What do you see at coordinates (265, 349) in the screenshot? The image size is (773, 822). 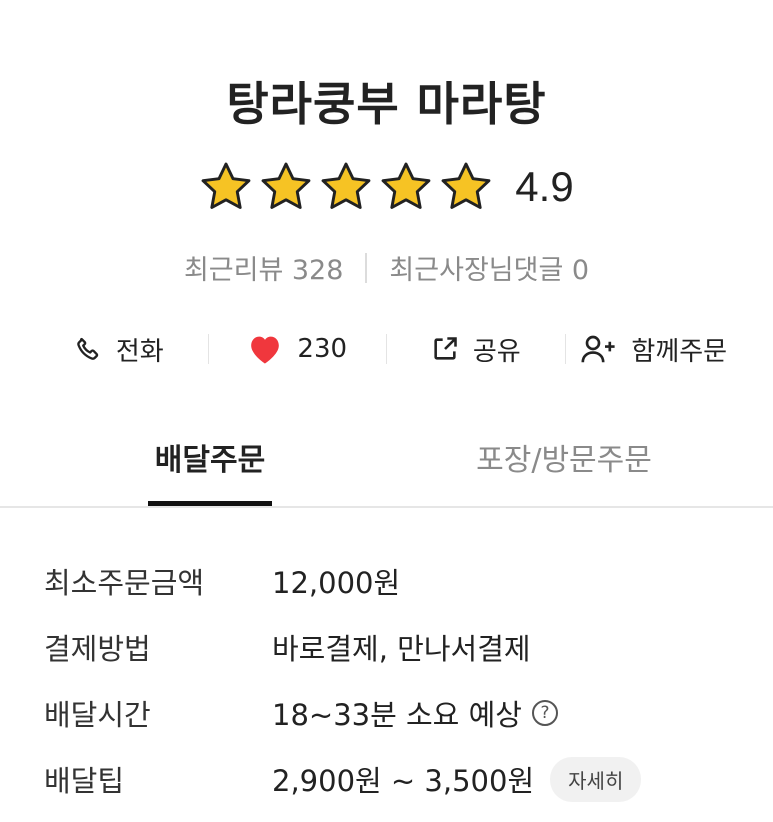 I see `heart-icon` at bounding box center [265, 349].